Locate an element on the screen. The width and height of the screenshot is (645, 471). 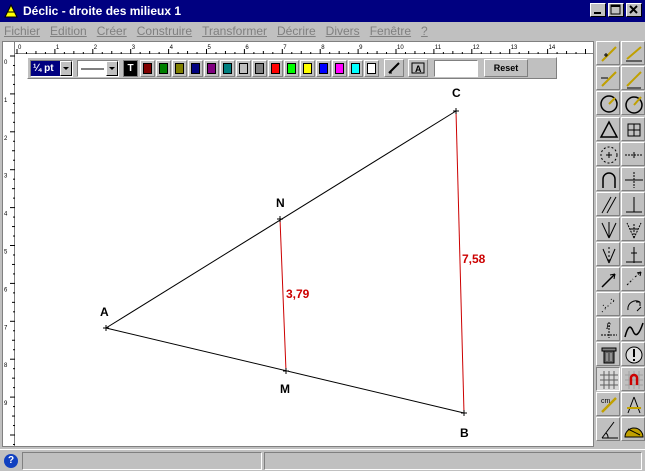
tool-vector-button is located at coordinates (608, 279).